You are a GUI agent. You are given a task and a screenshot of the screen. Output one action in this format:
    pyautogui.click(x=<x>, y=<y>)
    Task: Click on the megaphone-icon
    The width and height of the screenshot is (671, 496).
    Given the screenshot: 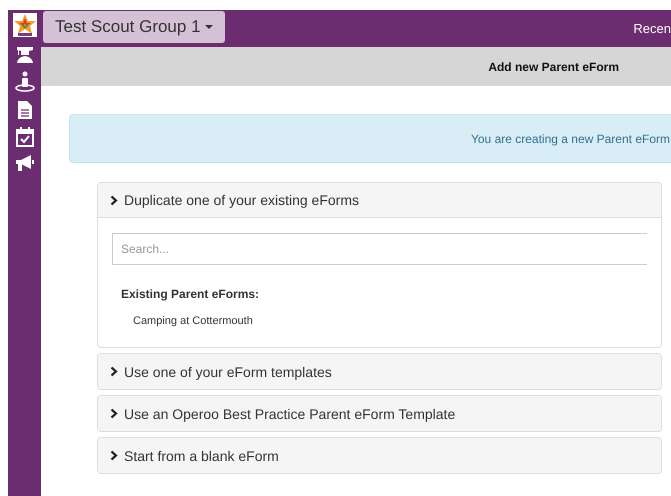 What is the action you would take?
    pyautogui.click(x=24, y=163)
    